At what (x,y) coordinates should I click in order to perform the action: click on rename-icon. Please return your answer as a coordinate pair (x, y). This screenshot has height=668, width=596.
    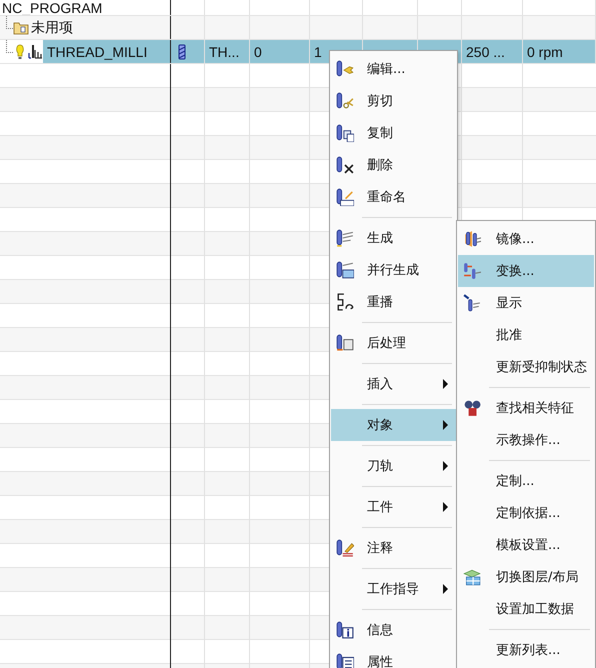
    Looking at the image, I should click on (345, 197).